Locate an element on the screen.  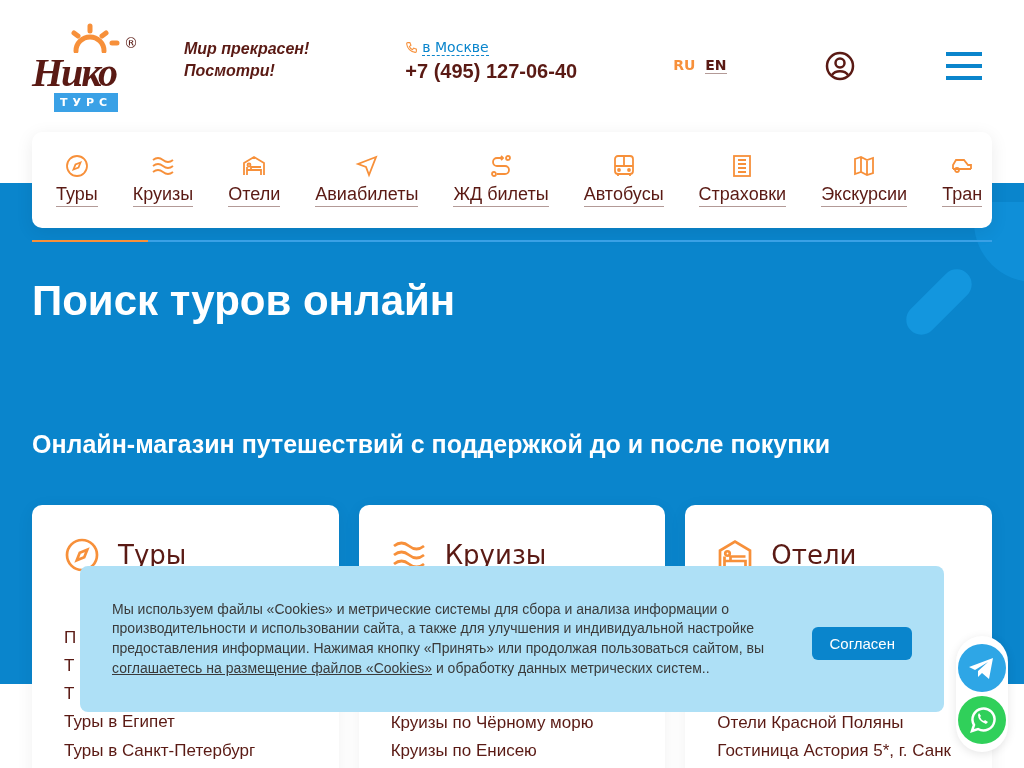
slogan-text: Посмотри! is located at coordinates (230, 71).